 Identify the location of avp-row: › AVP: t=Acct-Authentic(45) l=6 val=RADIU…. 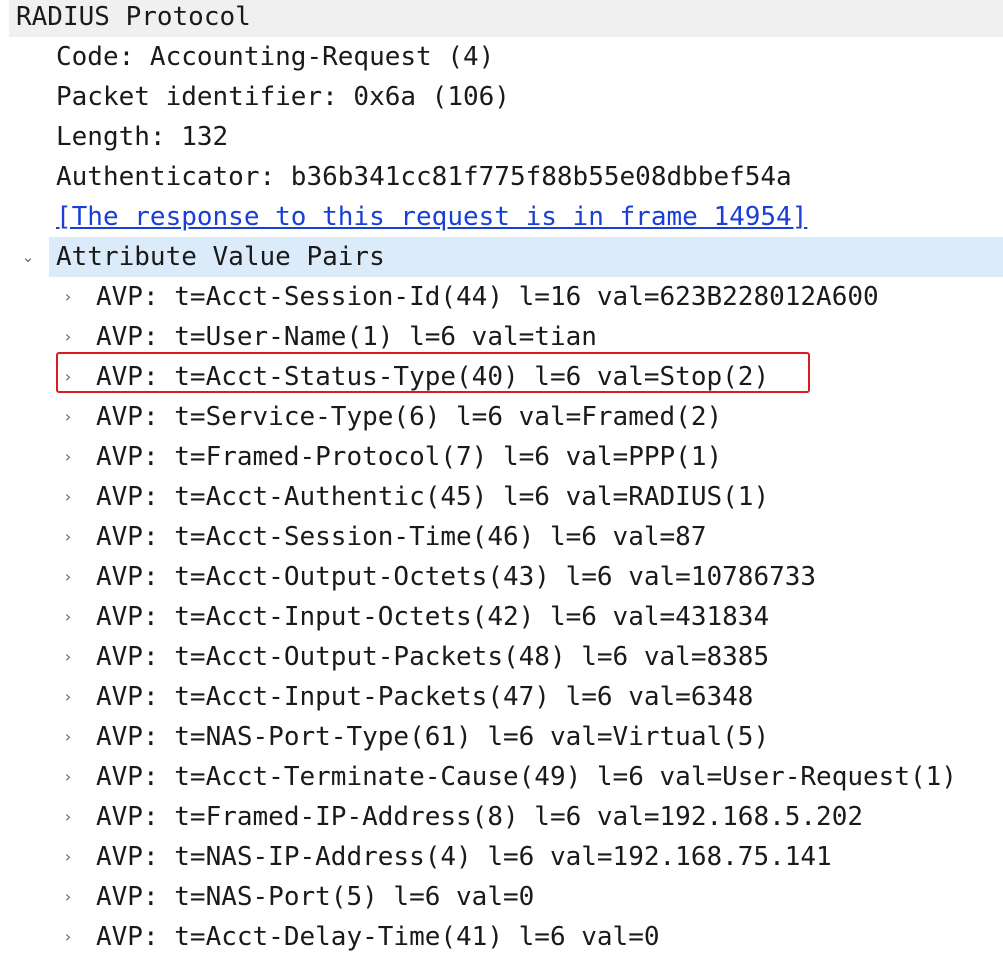
(501, 497).